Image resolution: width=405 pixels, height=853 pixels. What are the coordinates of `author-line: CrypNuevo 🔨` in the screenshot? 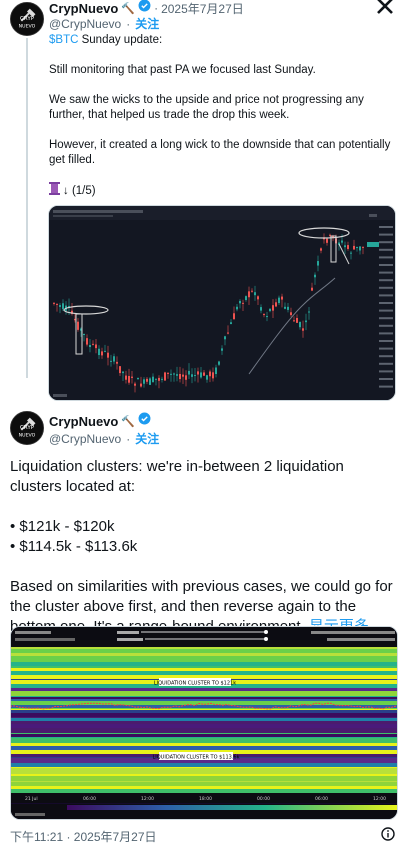 It's located at (100, 421).